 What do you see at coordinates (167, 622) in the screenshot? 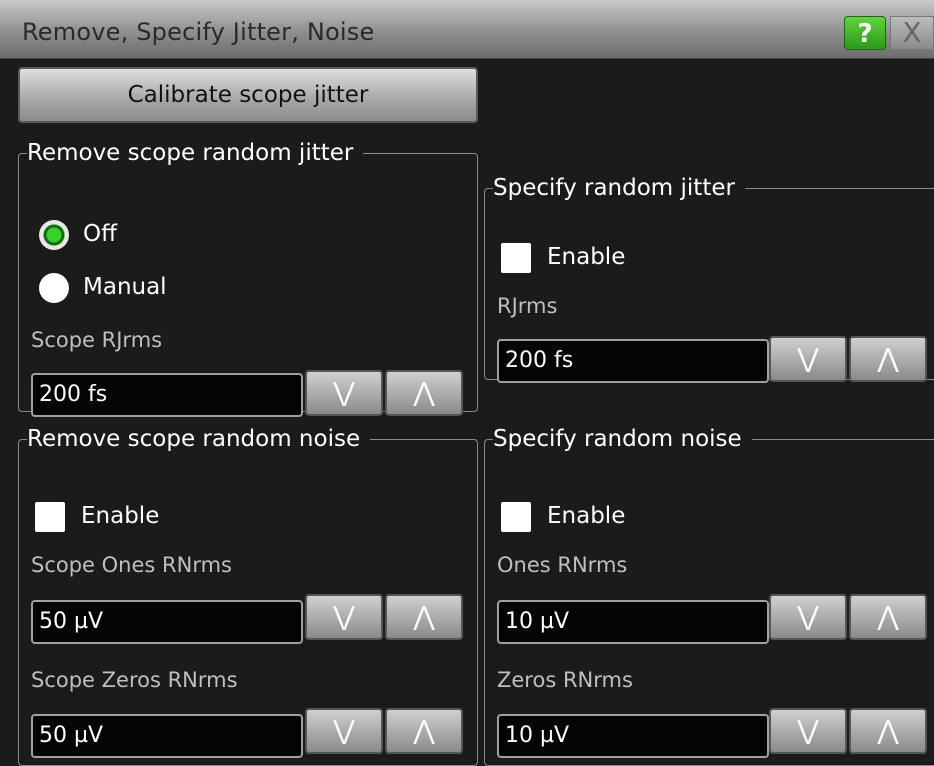
I see `scope-ones-rnrms-input: 50 µV` at bounding box center [167, 622].